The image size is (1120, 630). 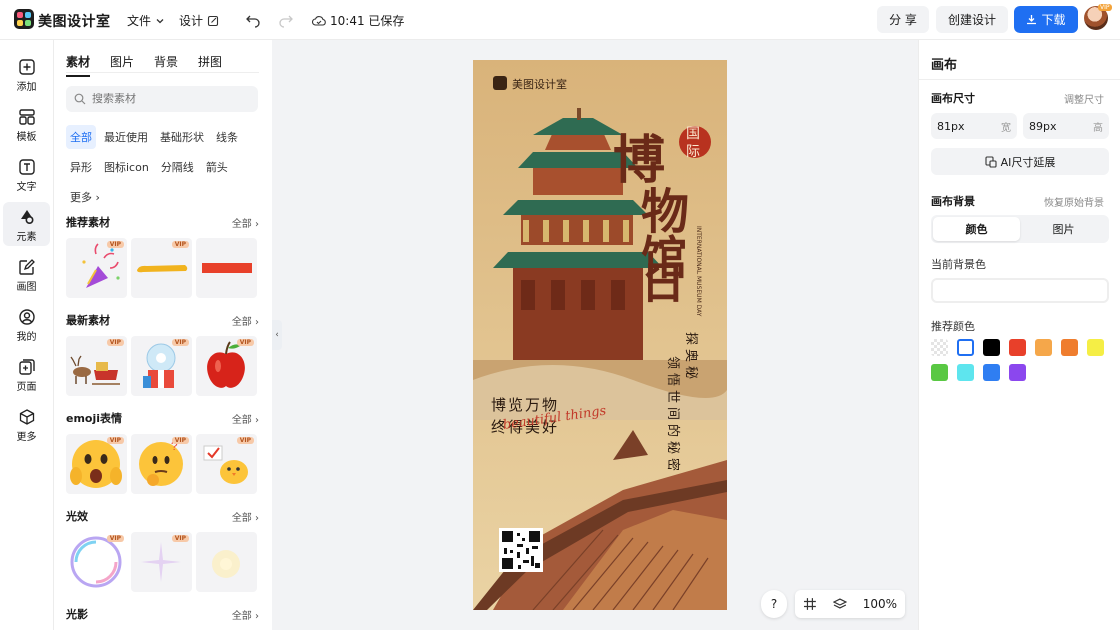 What do you see at coordinates (226, 268) in the screenshot?
I see `asset-red-bar` at bounding box center [226, 268].